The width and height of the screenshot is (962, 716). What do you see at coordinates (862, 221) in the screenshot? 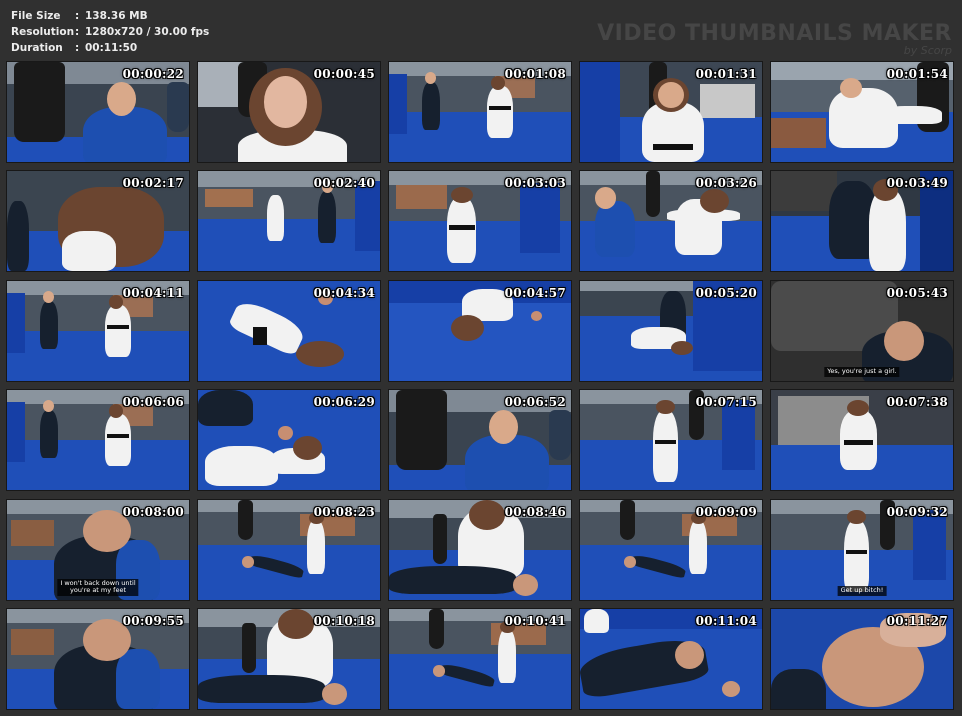
I see `video-thumbnail: 00:03:49` at bounding box center [862, 221].